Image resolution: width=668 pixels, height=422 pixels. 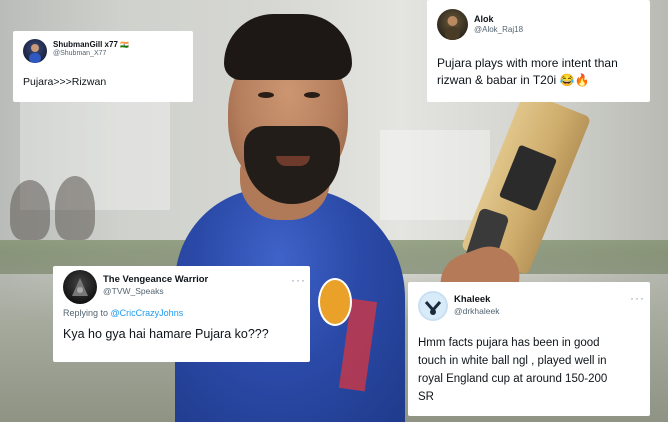 I want to click on reply-context: Replying to @CricCrazyJohns, so click(x=123, y=313).